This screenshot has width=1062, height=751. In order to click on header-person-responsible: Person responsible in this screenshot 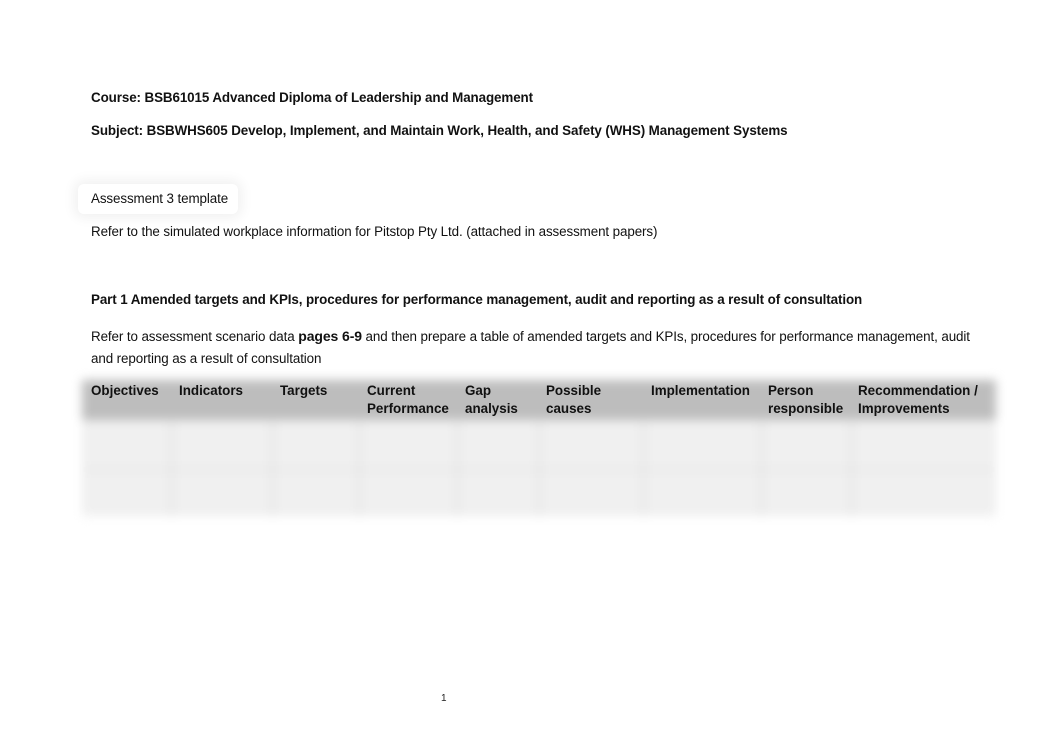, I will do `click(806, 399)`.